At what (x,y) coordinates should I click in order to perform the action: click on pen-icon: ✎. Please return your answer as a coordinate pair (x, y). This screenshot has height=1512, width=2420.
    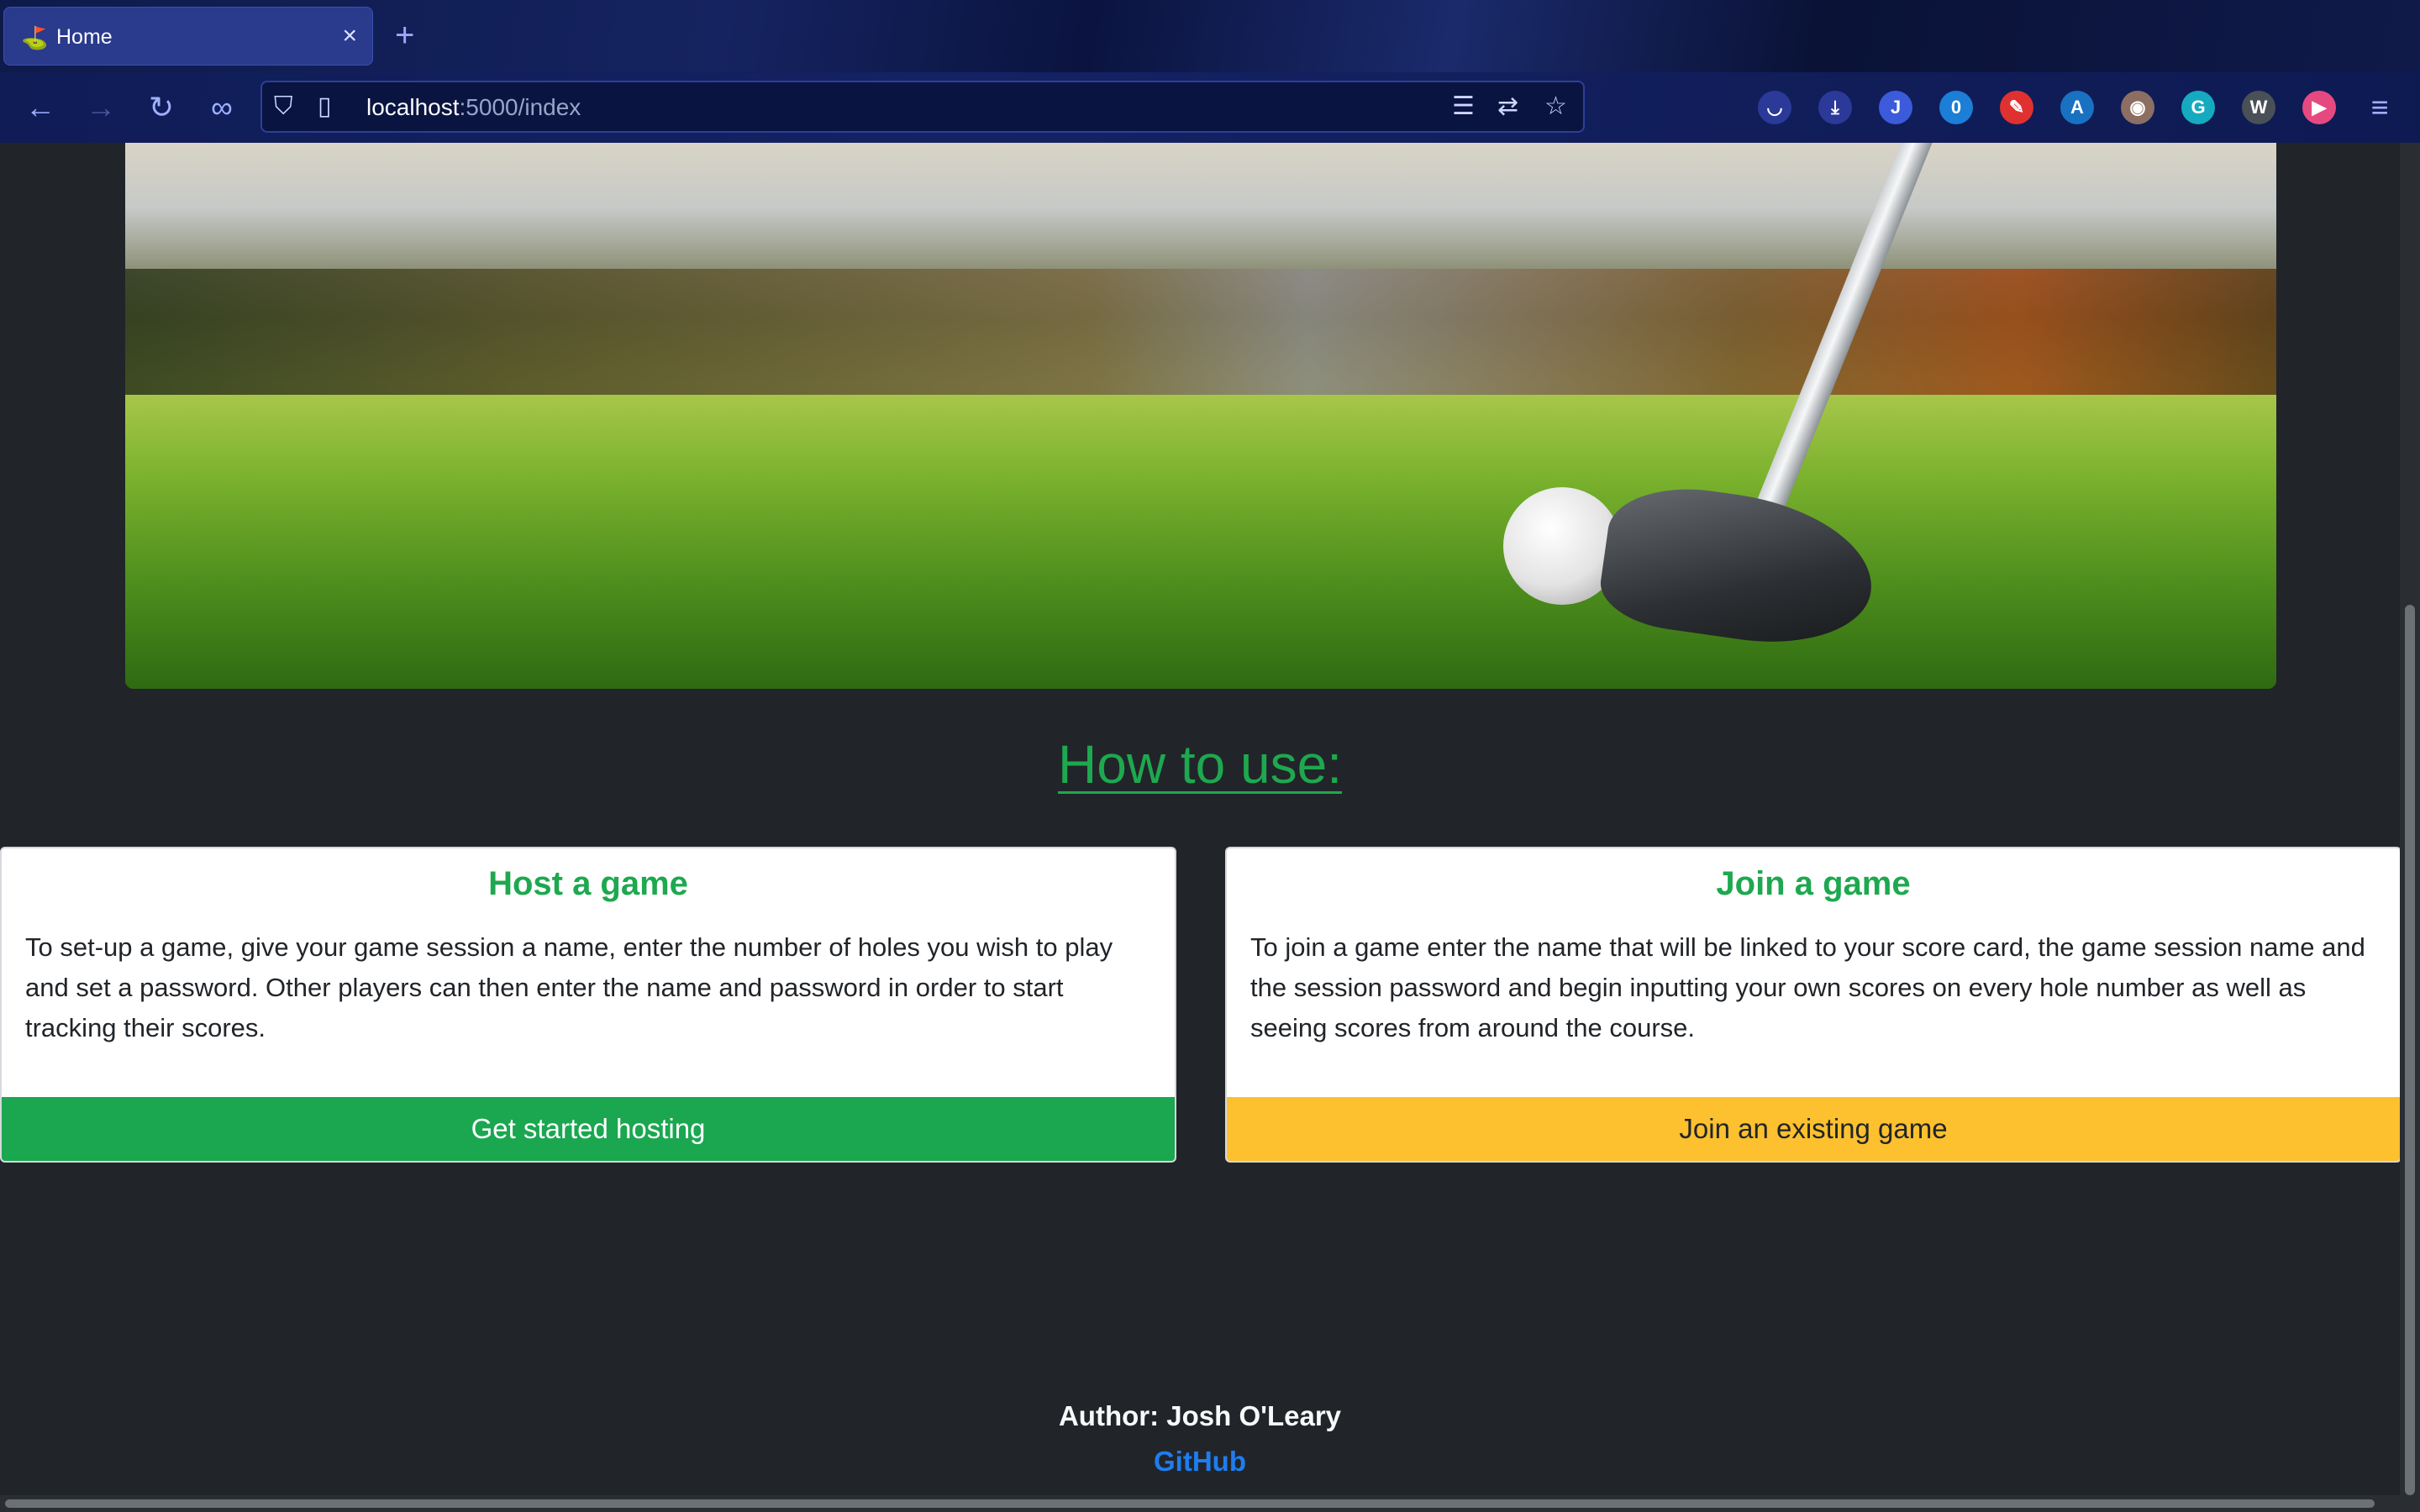
    Looking at the image, I should click on (2016, 107).